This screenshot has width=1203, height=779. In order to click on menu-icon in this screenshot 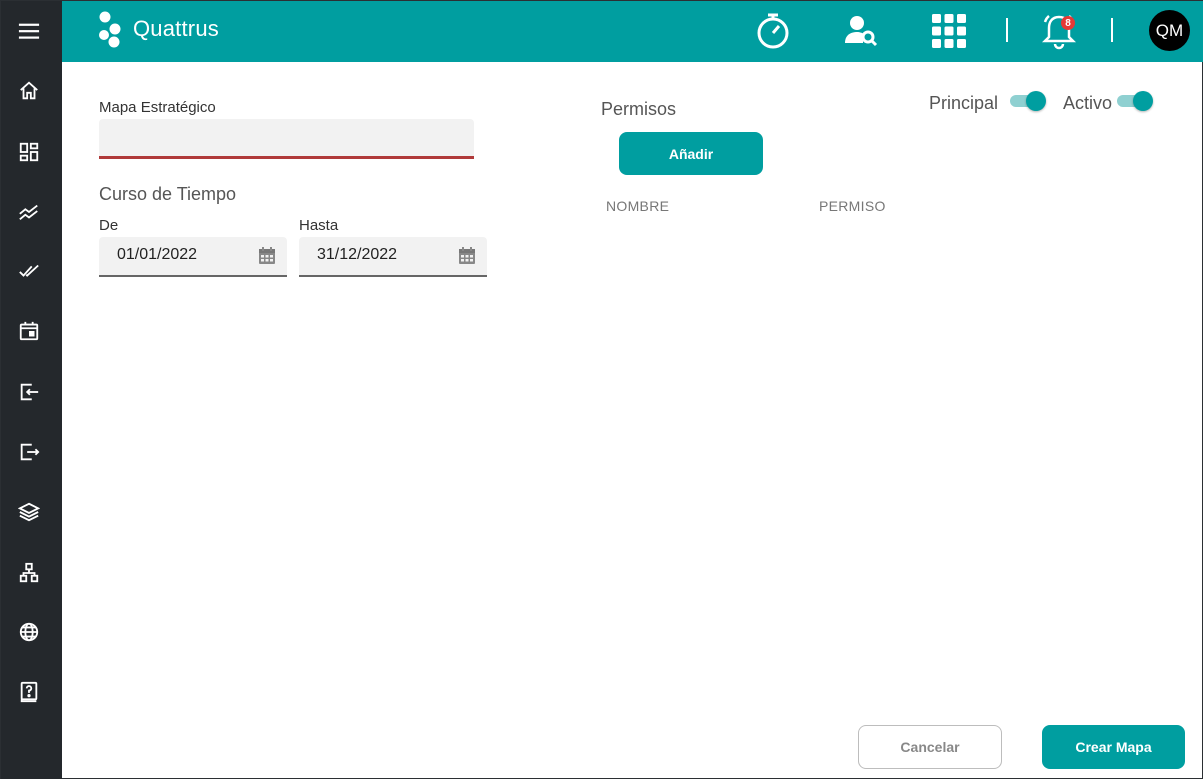, I will do `click(29, 31)`.